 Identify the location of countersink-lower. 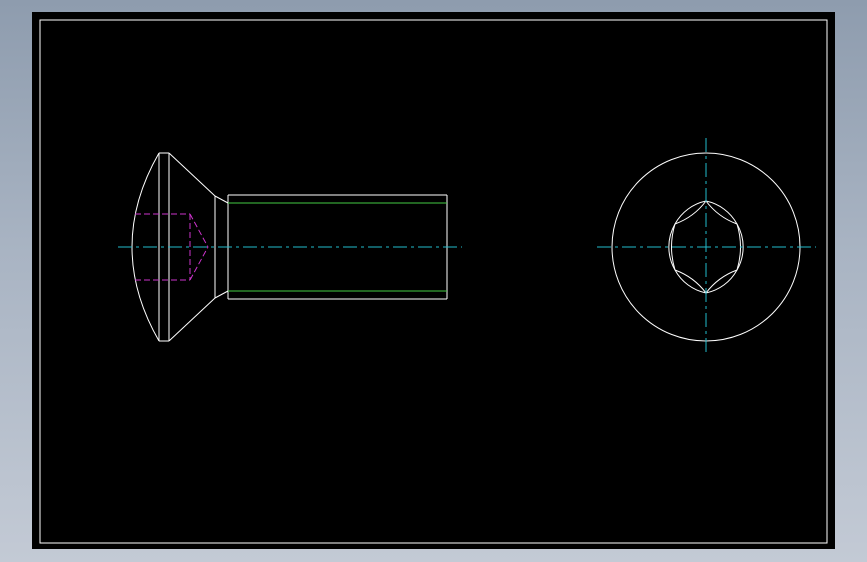
(192, 319).